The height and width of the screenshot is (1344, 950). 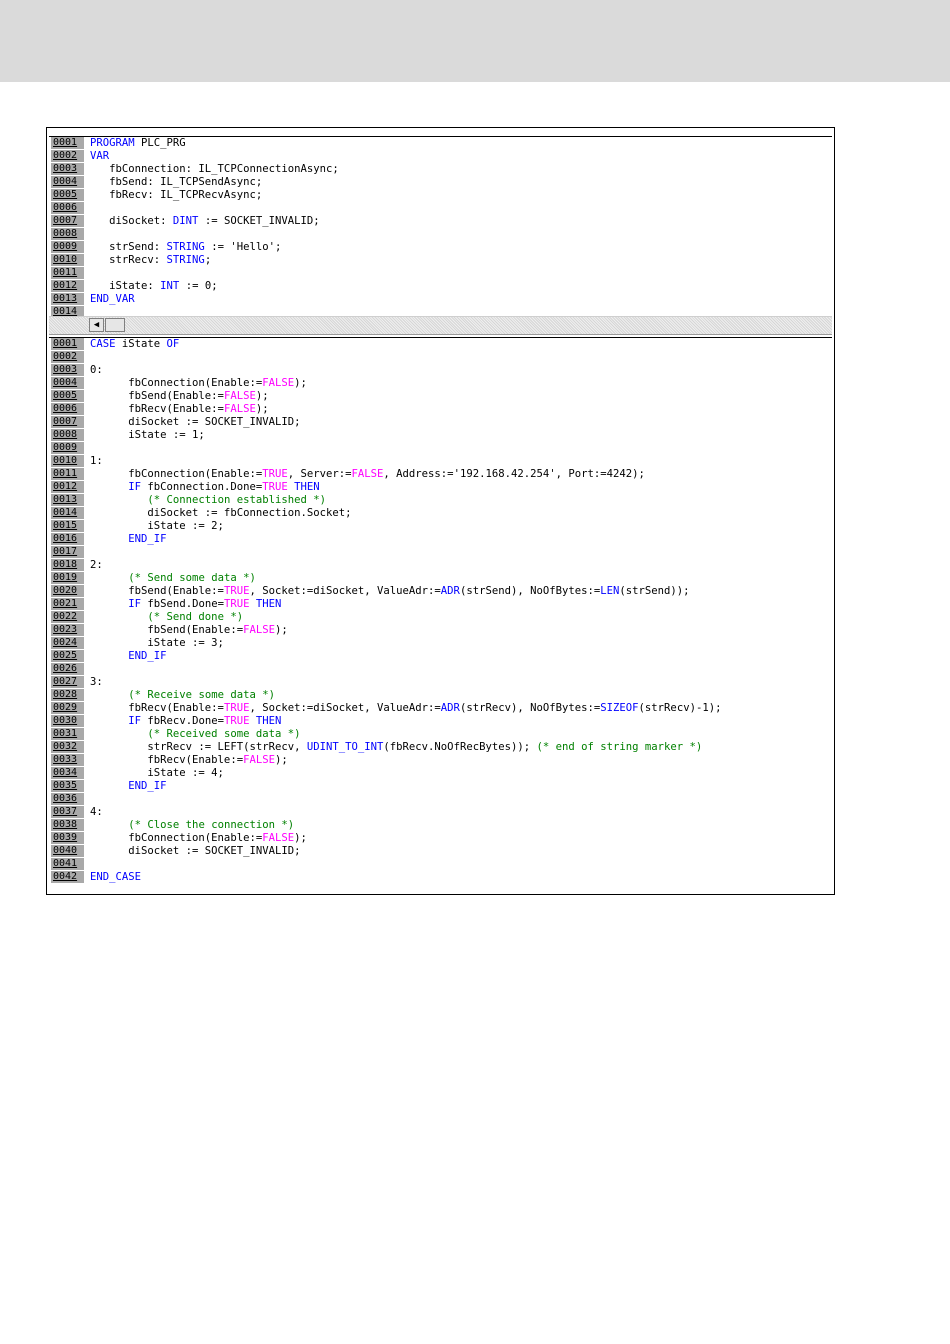 What do you see at coordinates (440, 877) in the screenshot?
I see `code-line: 0042 END_CASE` at bounding box center [440, 877].